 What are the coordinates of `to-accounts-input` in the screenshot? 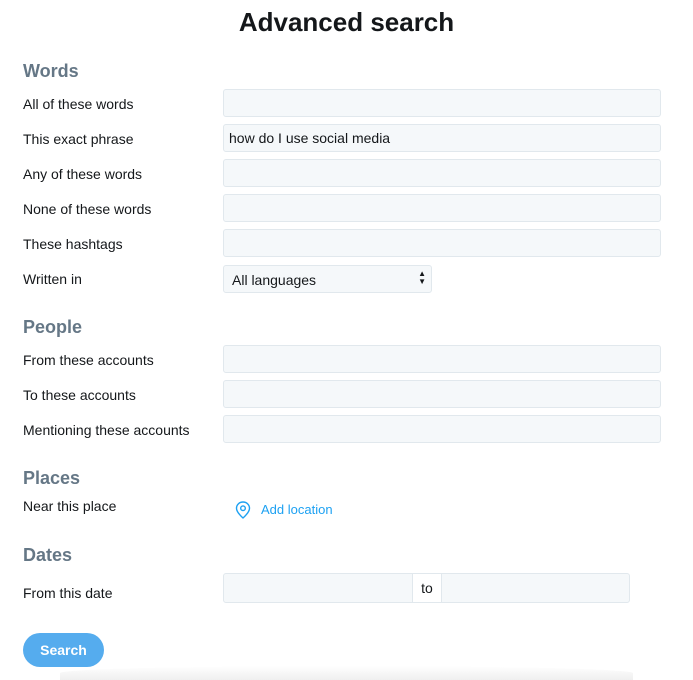 It's located at (442, 394).